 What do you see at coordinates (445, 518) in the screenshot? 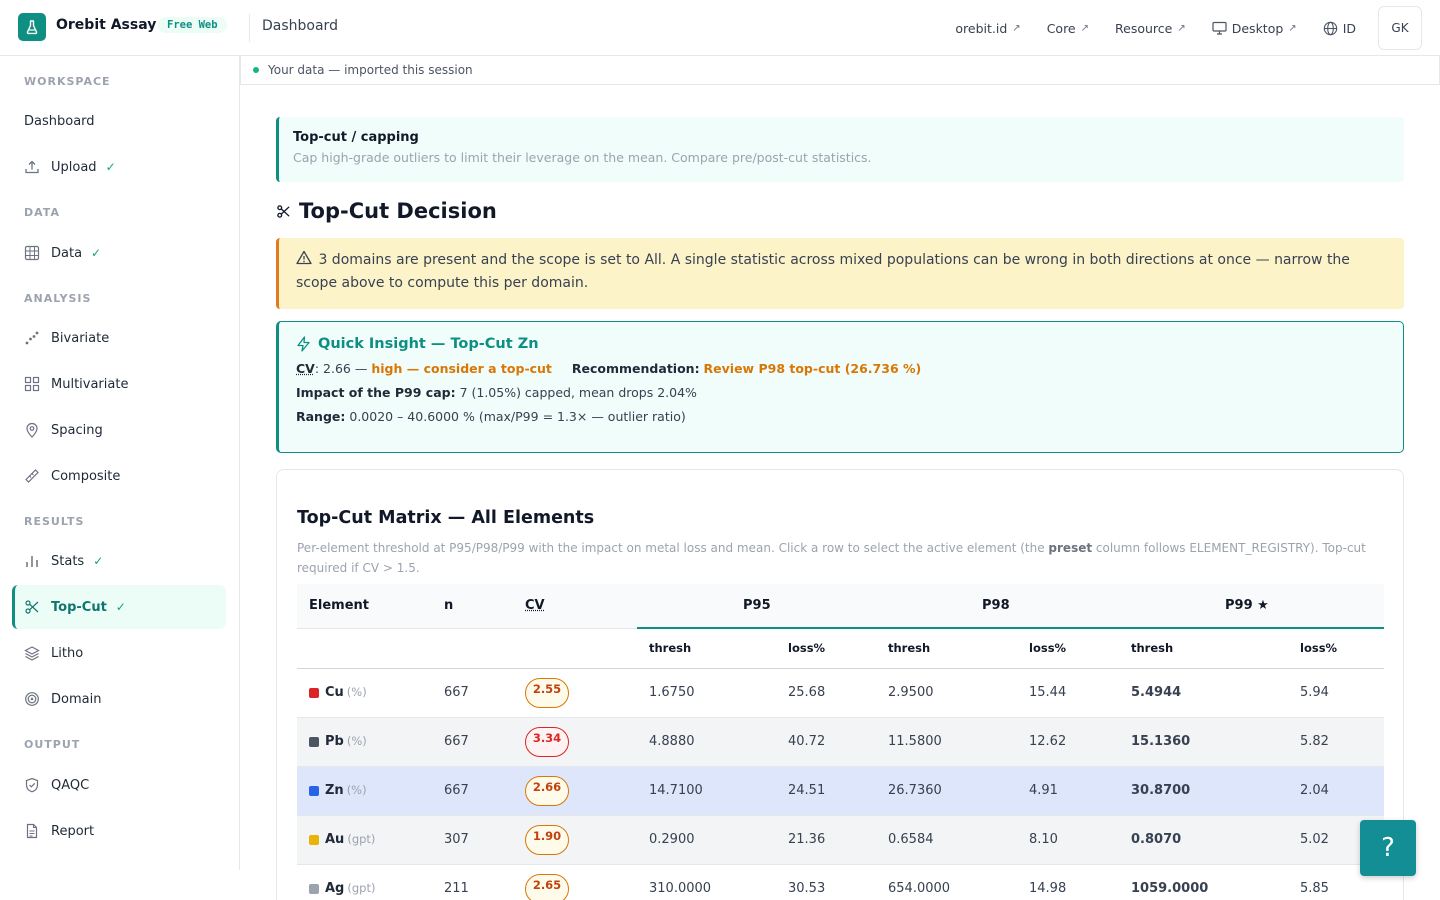
I see `matrix-title: Top-Cut Matrix — All Elements` at bounding box center [445, 518].